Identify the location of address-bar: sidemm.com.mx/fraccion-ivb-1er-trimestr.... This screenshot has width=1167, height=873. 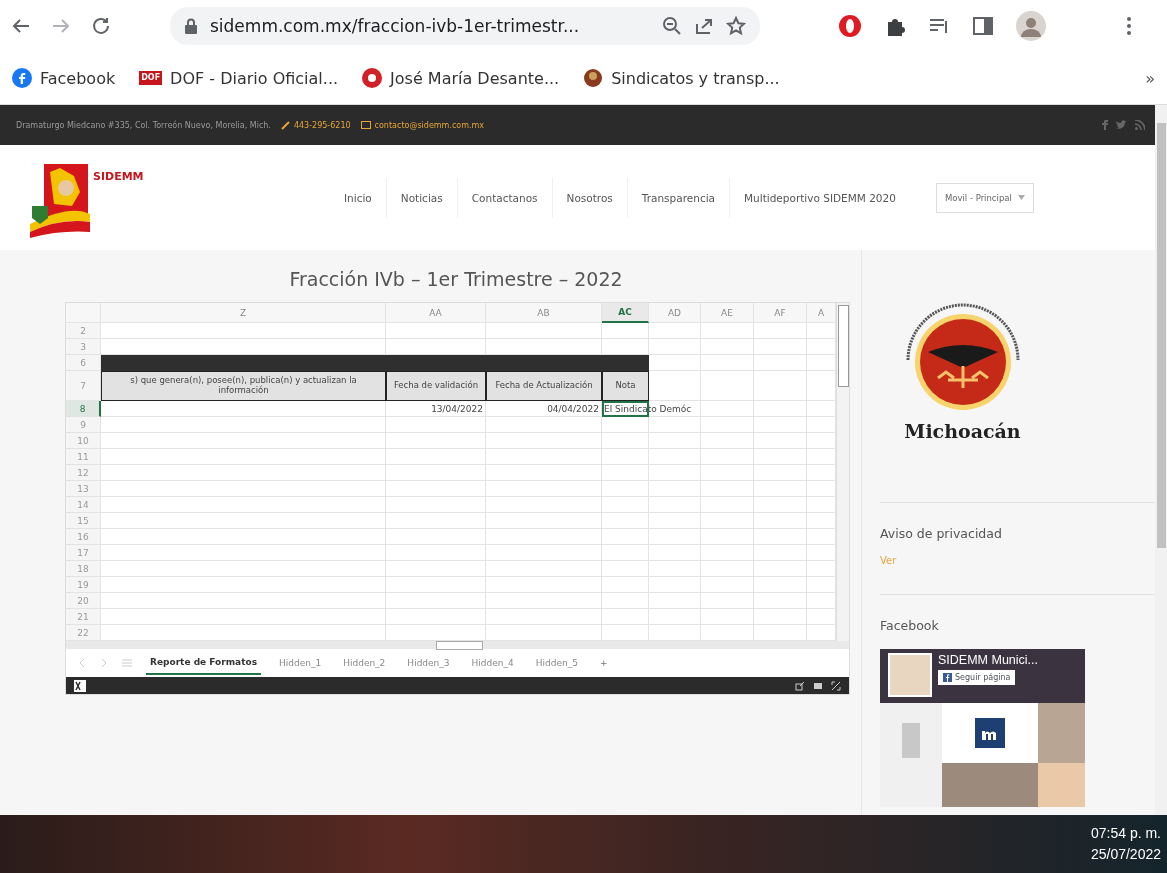
(465, 26).